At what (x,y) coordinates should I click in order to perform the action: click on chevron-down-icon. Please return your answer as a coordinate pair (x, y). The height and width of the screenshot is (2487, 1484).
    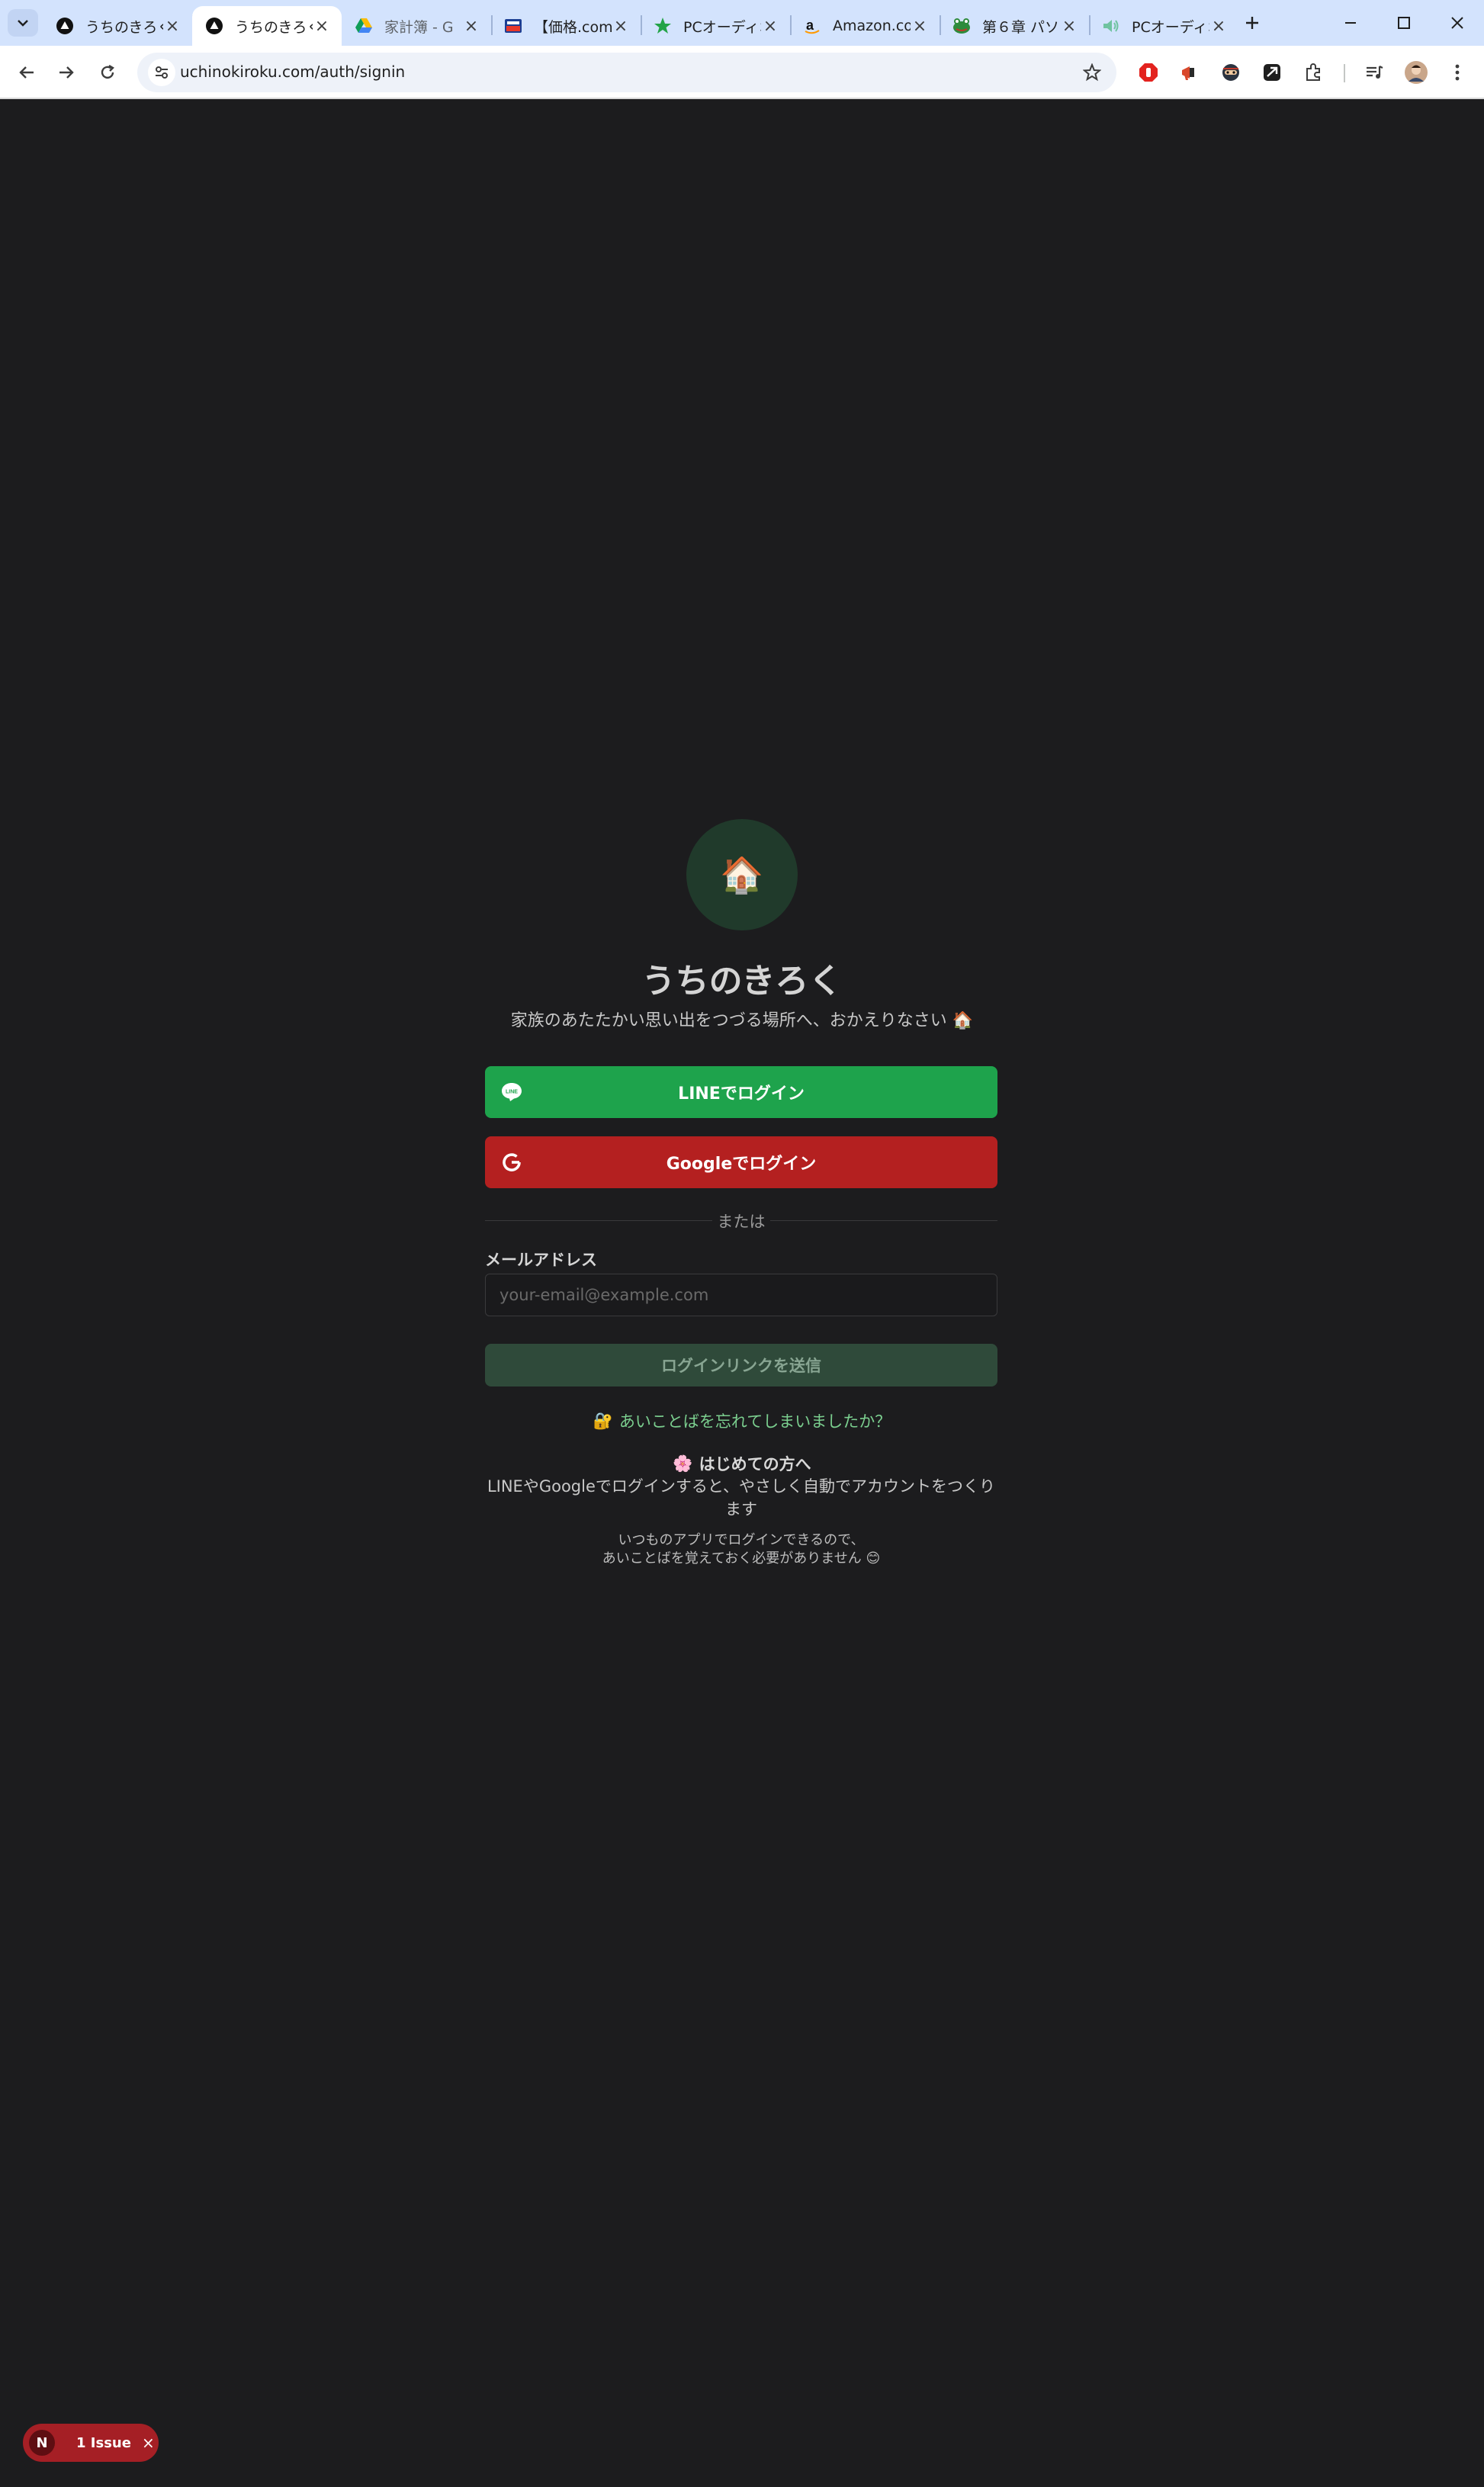
    Looking at the image, I should click on (23, 23).